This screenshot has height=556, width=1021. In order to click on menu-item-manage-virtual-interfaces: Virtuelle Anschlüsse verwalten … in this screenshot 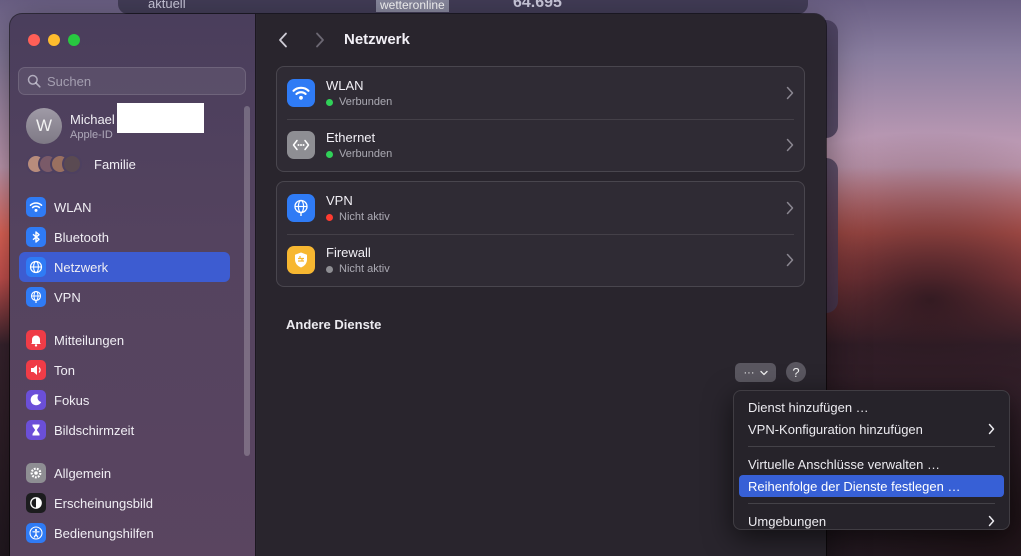, I will do `click(871, 464)`.